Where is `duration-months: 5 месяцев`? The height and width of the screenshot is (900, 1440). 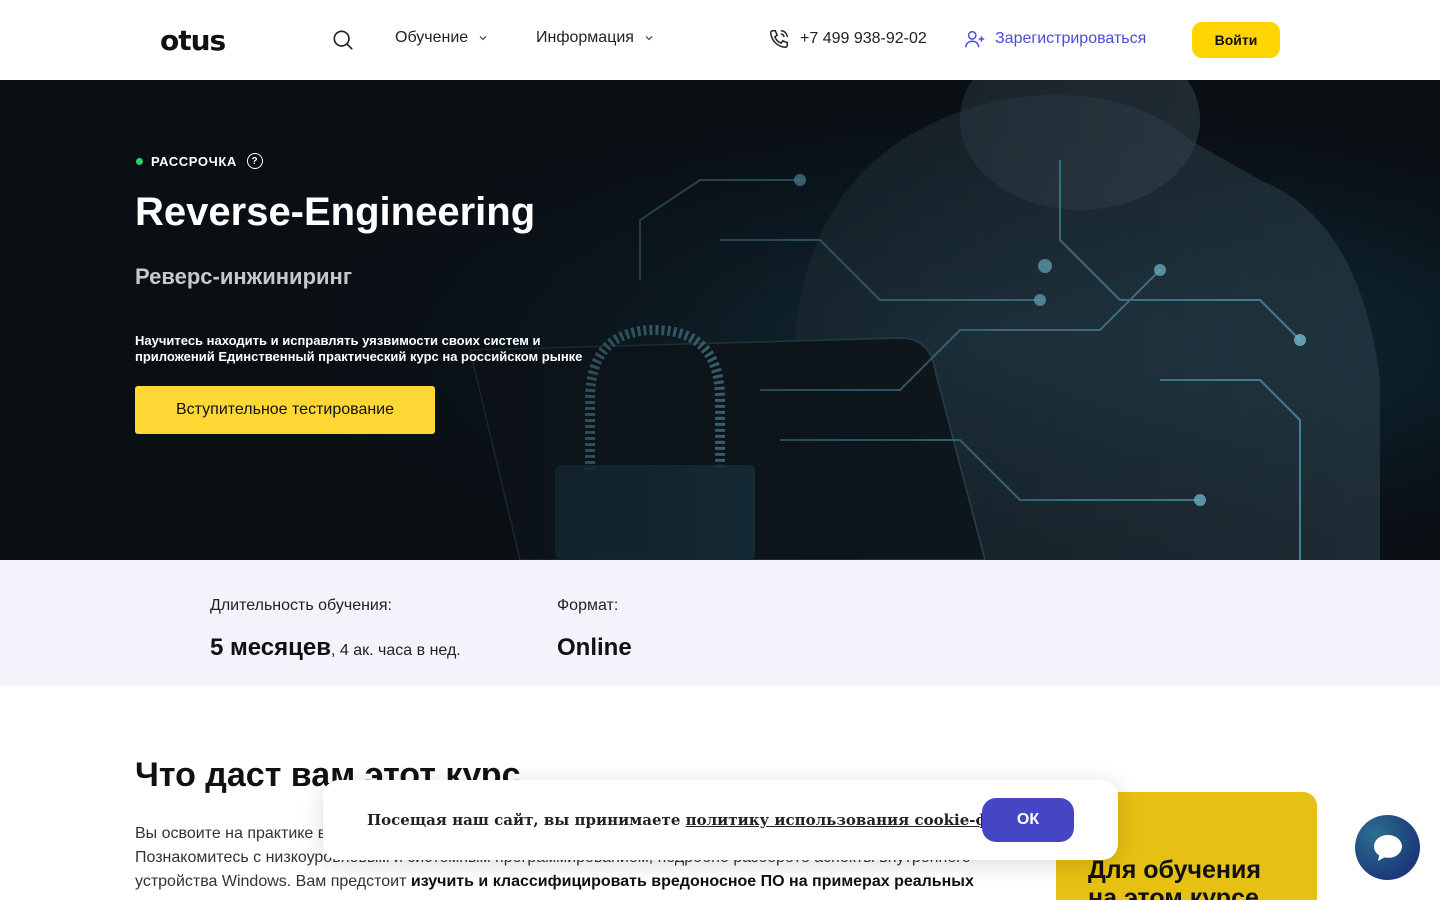
duration-months: 5 месяцев is located at coordinates (271, 647).